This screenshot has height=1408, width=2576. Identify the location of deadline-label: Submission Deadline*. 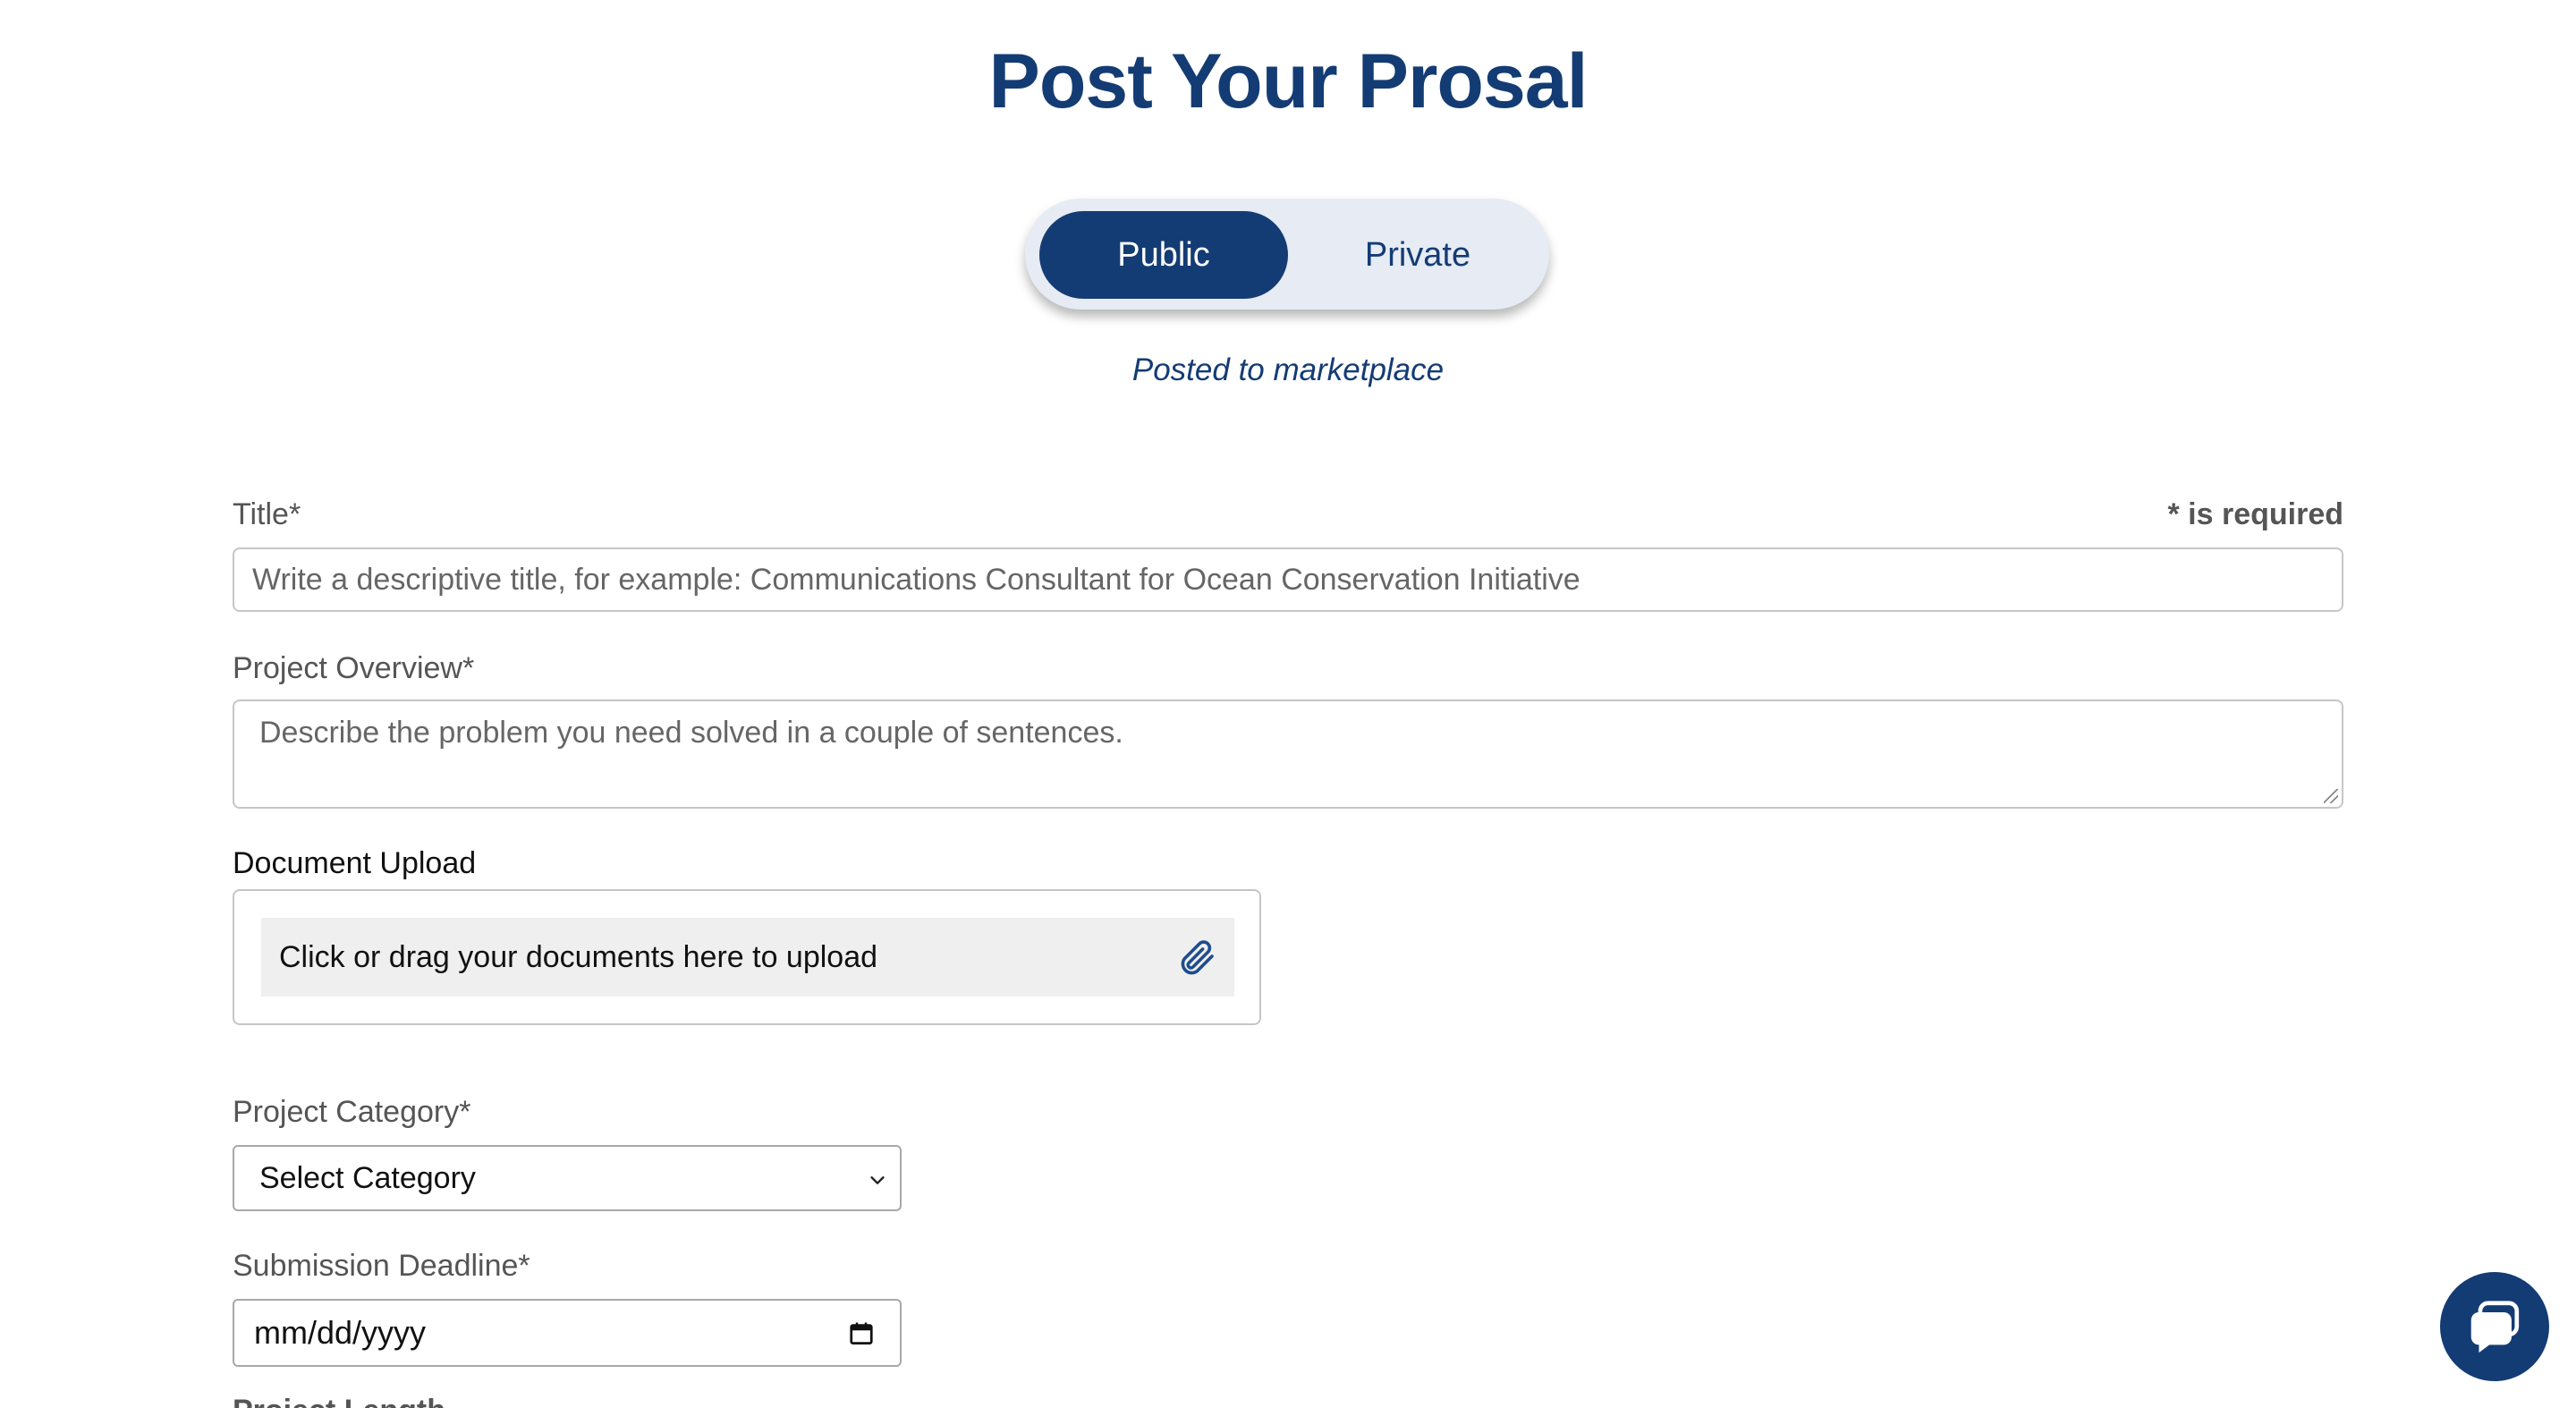
(381, 1266).